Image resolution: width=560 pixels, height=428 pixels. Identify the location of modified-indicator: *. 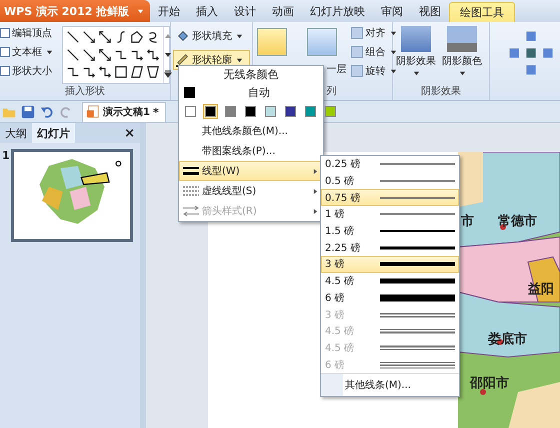
(155, 112).